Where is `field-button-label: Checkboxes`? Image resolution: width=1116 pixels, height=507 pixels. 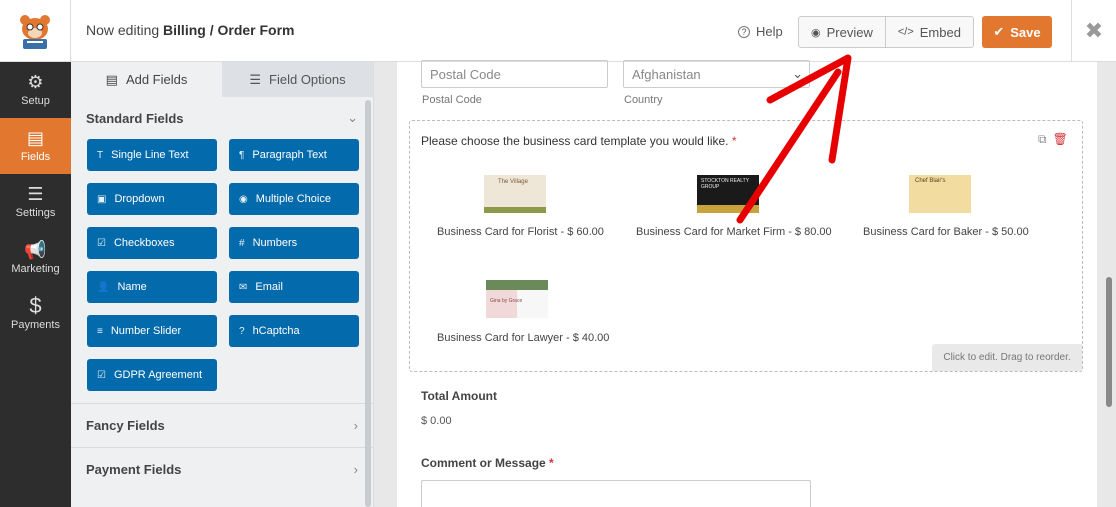 field-button-label: Checkboxes is located at coordinates (144, 243).